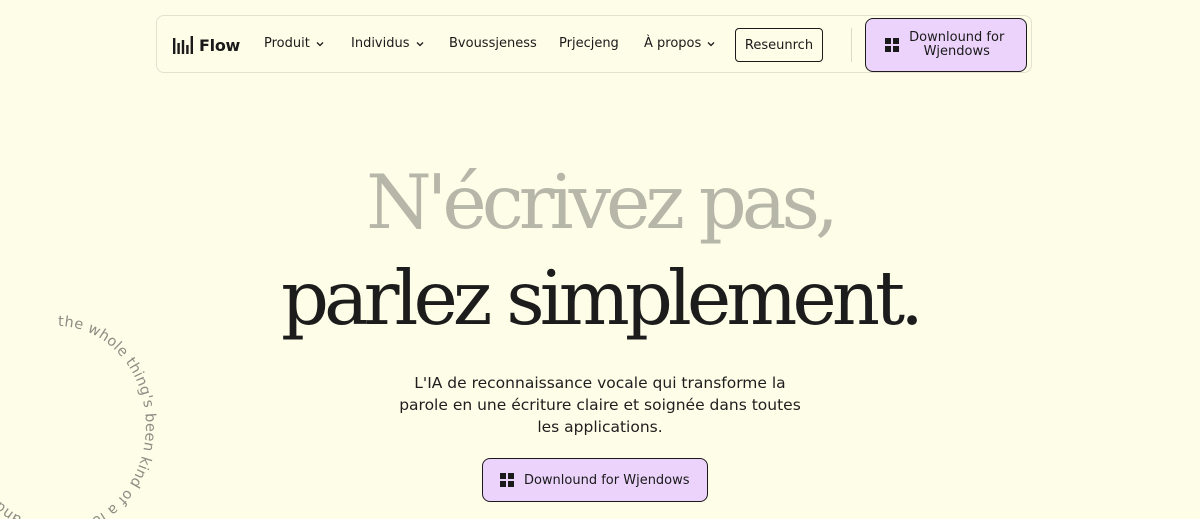  I want to click on research-button: Reseunrch, so click(779, 45).